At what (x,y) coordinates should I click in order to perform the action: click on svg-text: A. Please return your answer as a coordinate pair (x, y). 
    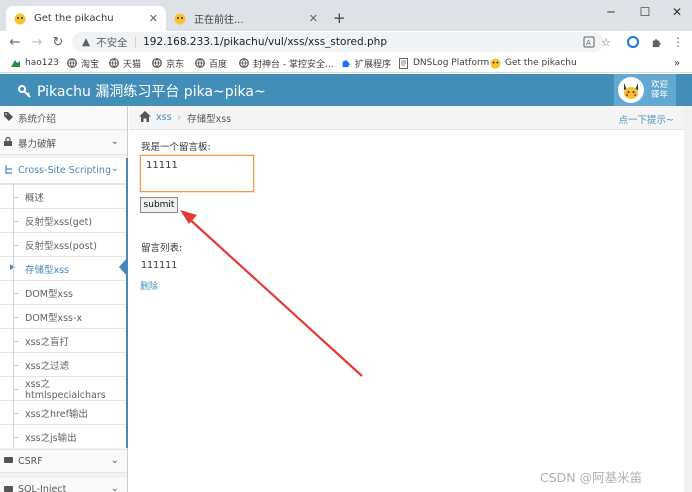
    Looking at the image, I should click on (588, 43).